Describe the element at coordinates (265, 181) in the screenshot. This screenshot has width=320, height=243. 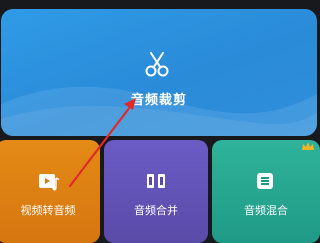
I see `mix-icon` at that location.